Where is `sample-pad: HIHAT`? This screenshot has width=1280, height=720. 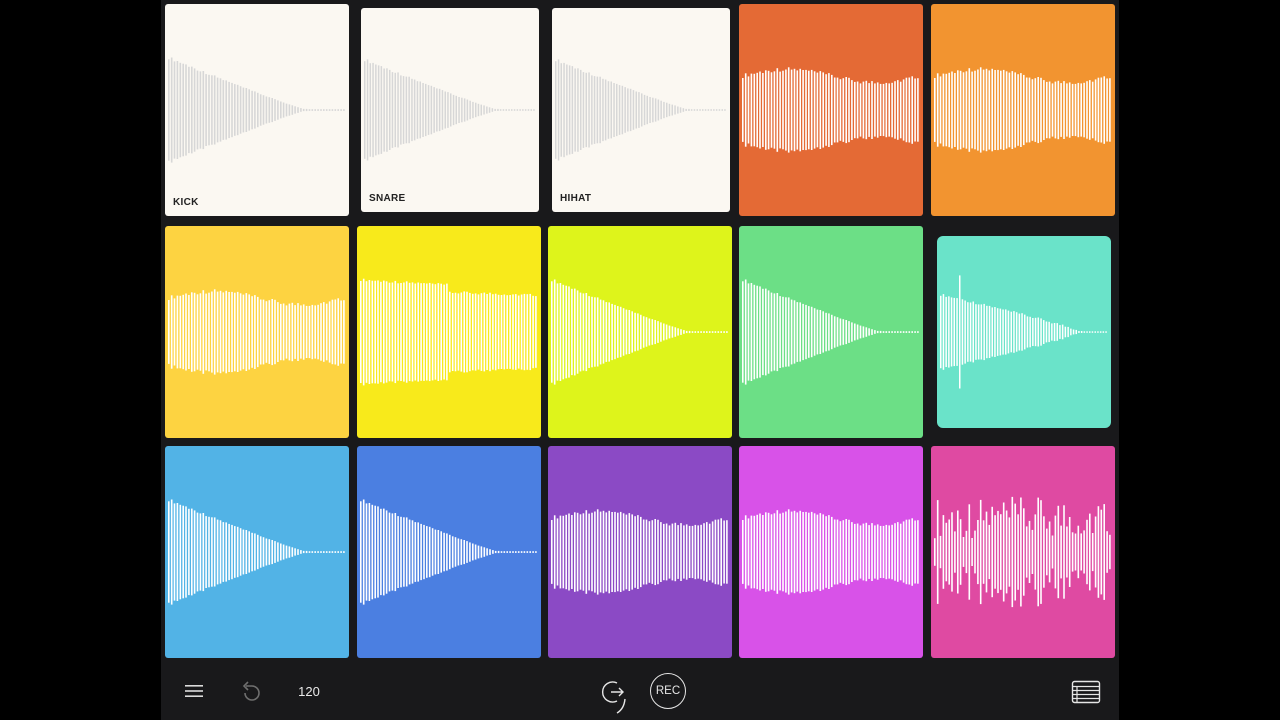
sample-pad: HIHAT is located at coordinates (641, 110).